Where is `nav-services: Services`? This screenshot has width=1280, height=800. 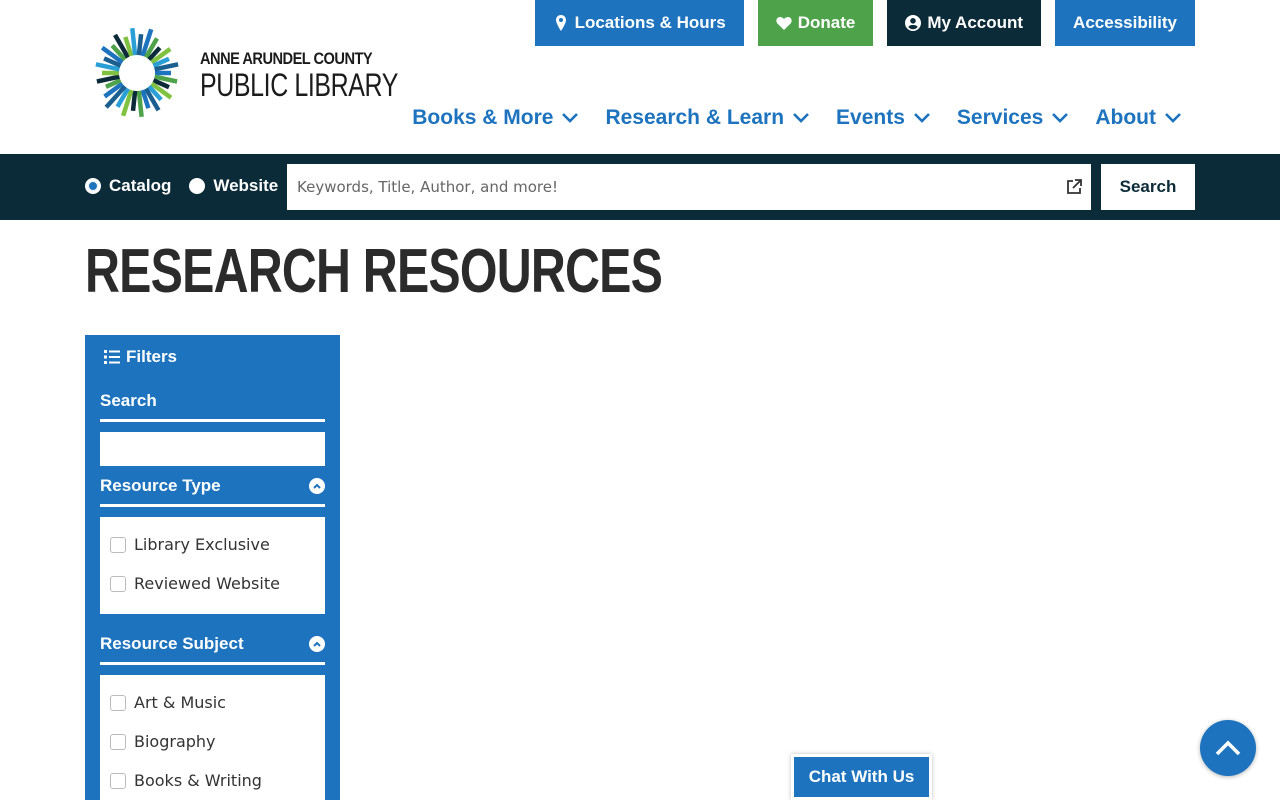
nav-services: Services is located at coordinates (1013, 118).